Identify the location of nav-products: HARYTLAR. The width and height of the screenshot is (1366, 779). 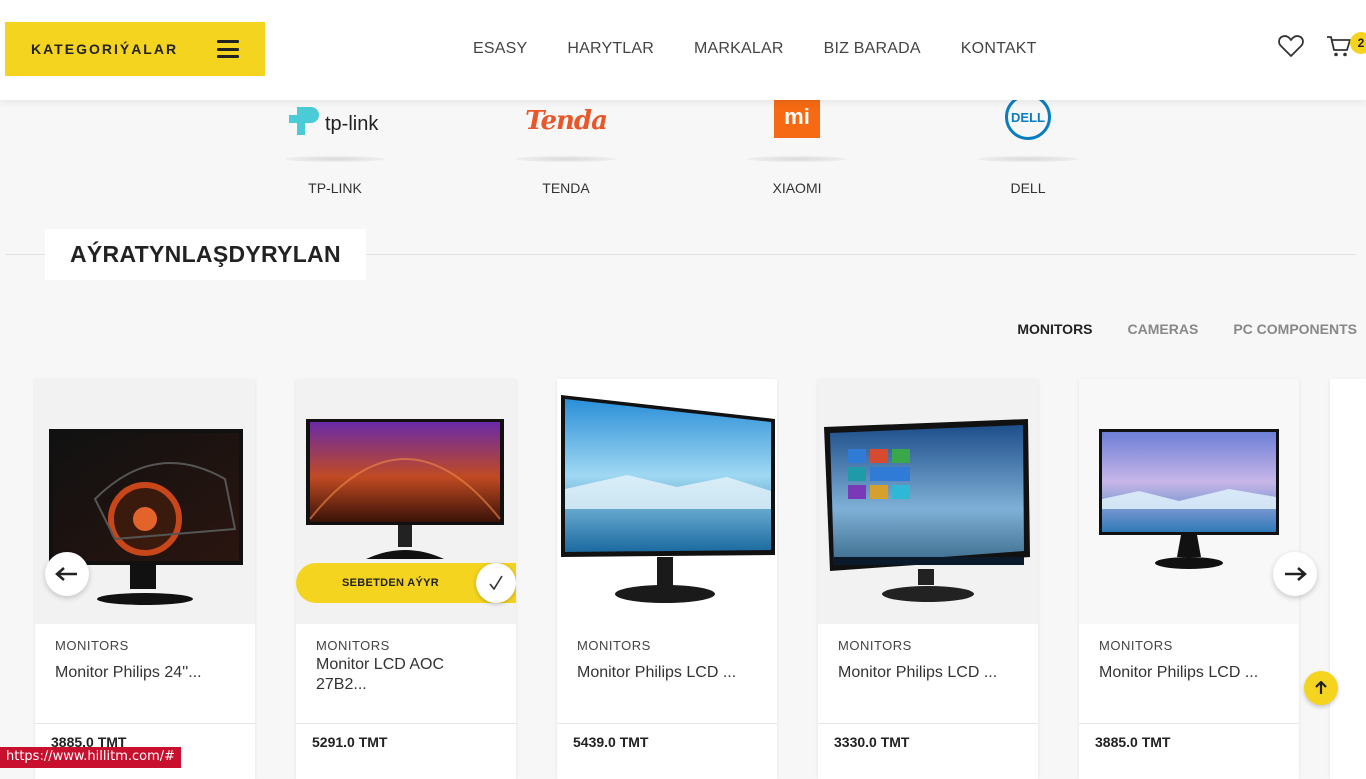
(610, 49).